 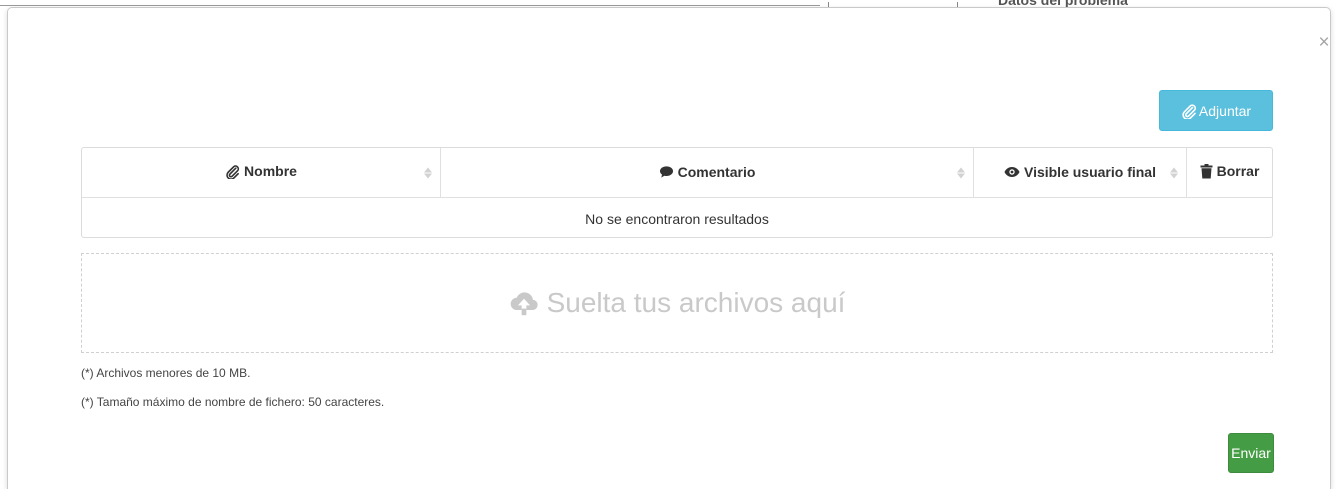 What do you see at coordinates (696, 302) in the screenshot?
I see `dropzone-label: Suelta tus archivos aquí` at bounding box center [696, 302].